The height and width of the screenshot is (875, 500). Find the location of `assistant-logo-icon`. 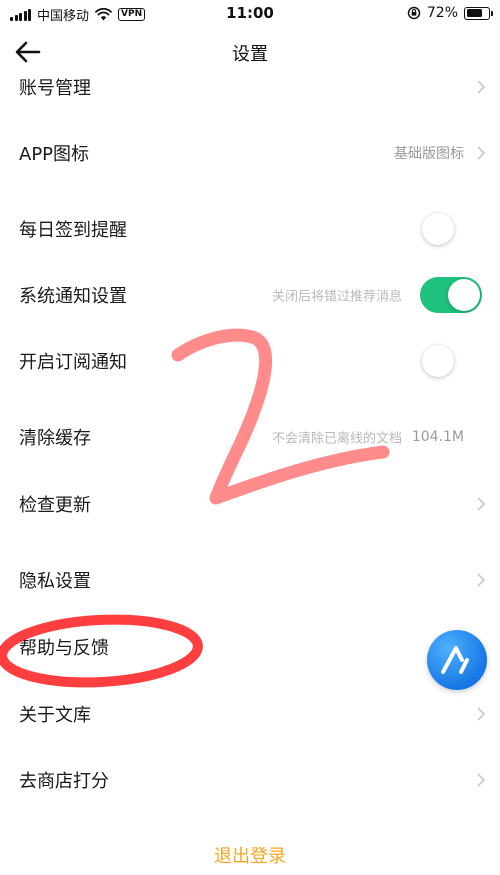

assistant-logo-icon is located at coordinates (455, 660).